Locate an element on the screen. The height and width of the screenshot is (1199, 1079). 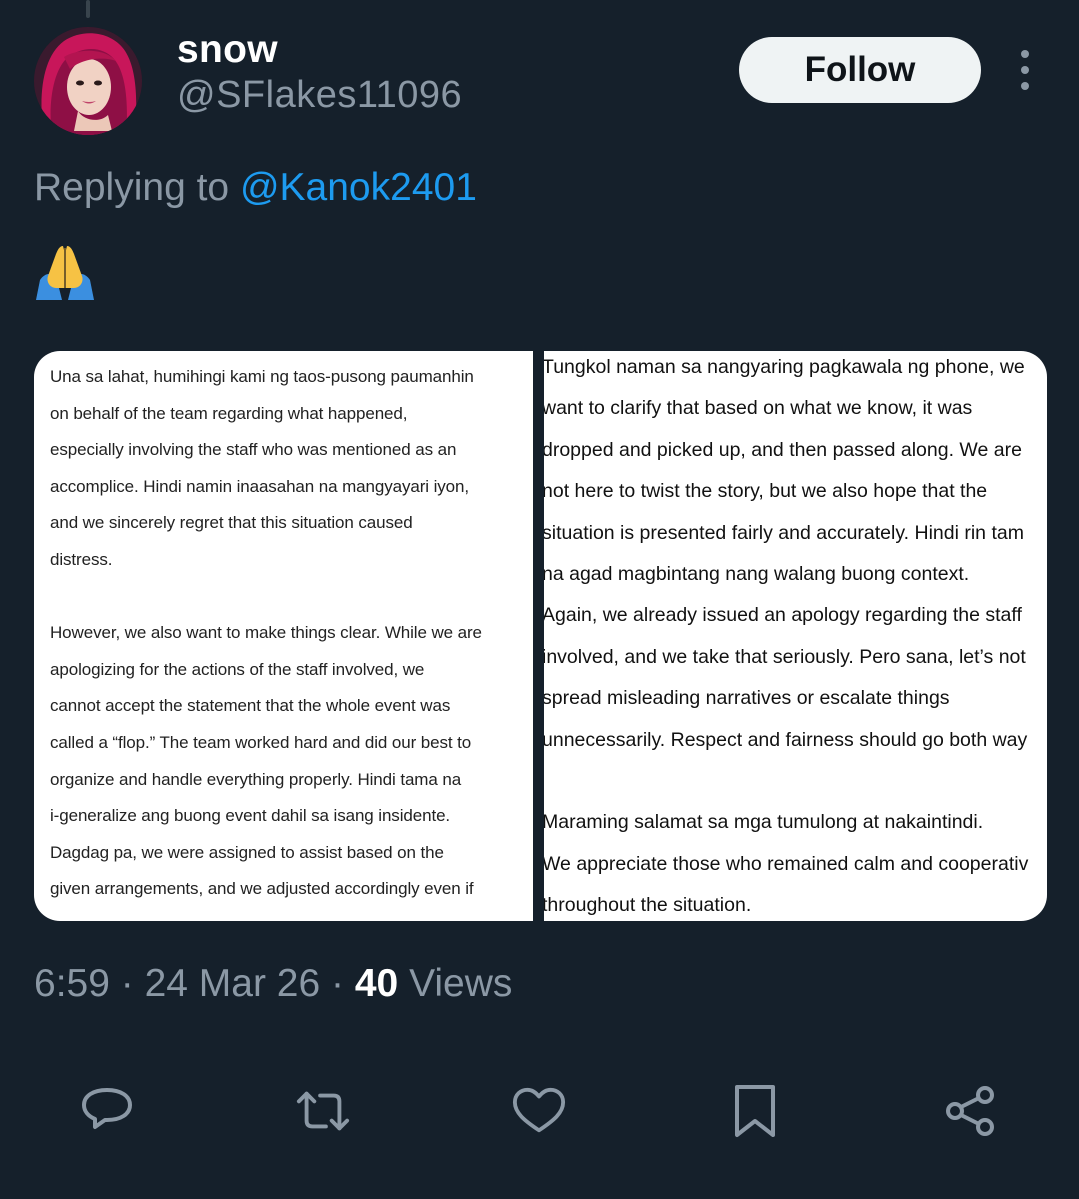
tweet-metadata: 6:59 · 24 Mar 26 · 40 Views is located at coordinates (273, 984).